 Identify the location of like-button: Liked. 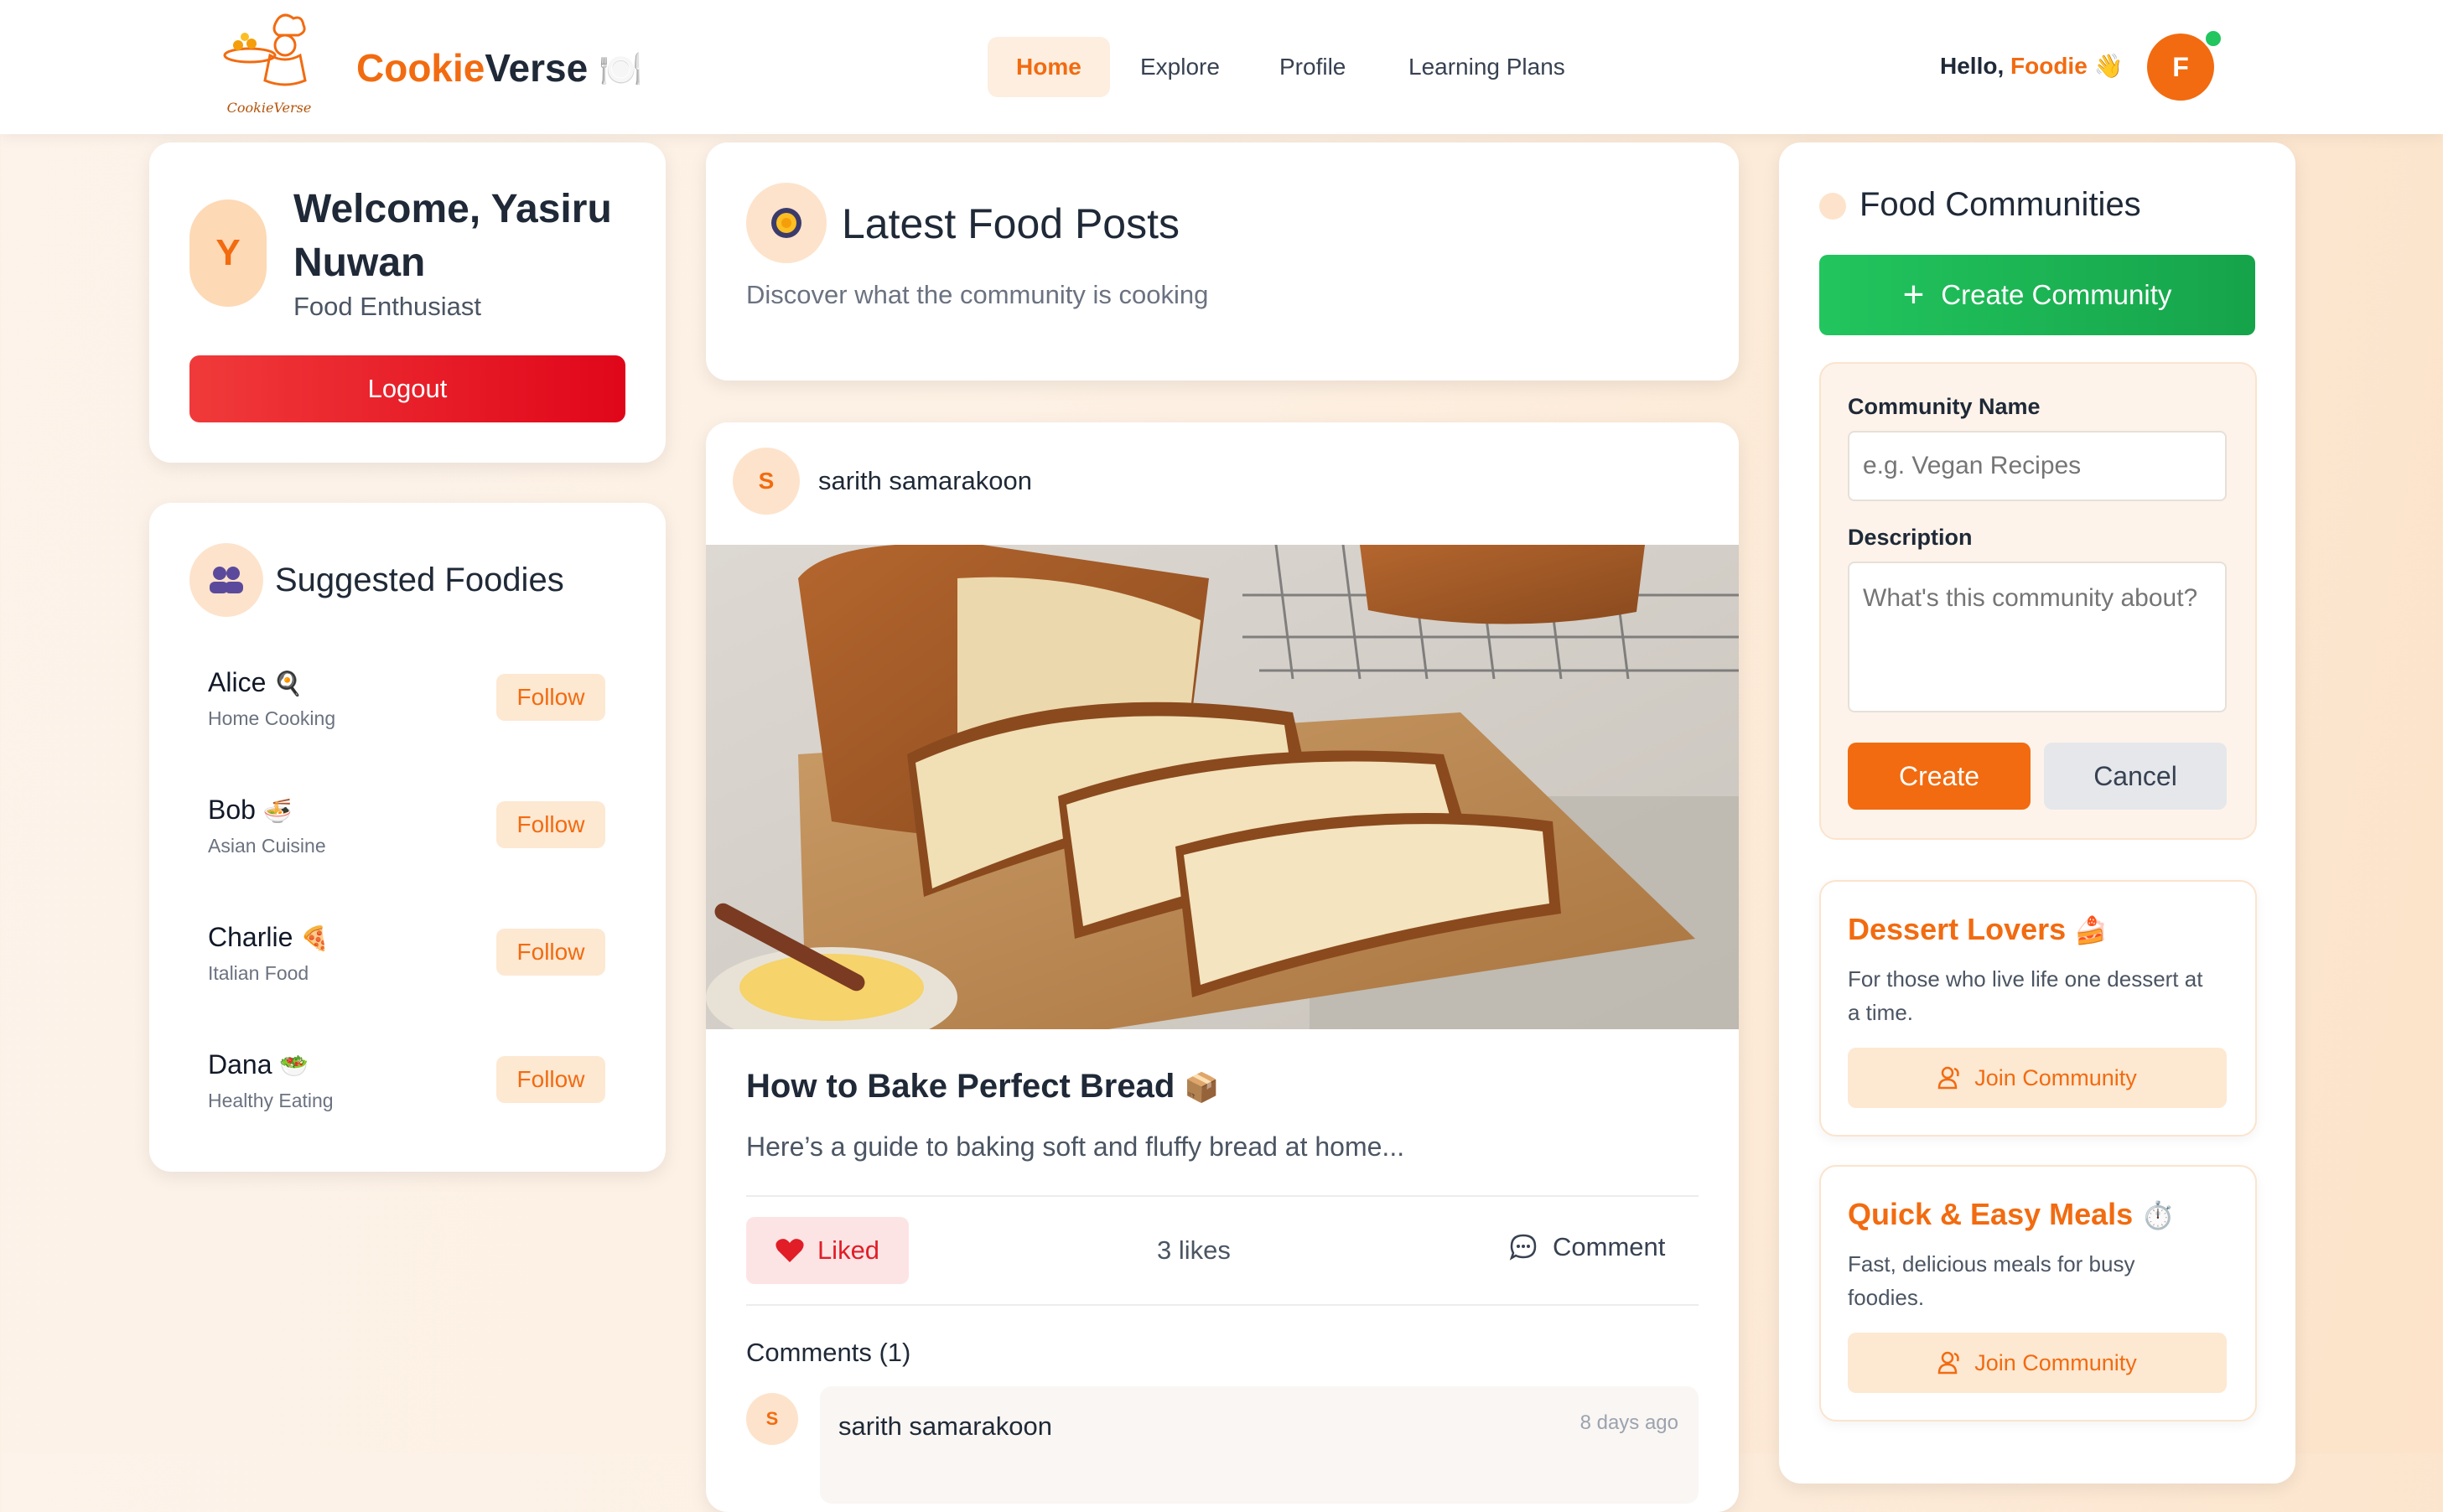
(828, 1250).